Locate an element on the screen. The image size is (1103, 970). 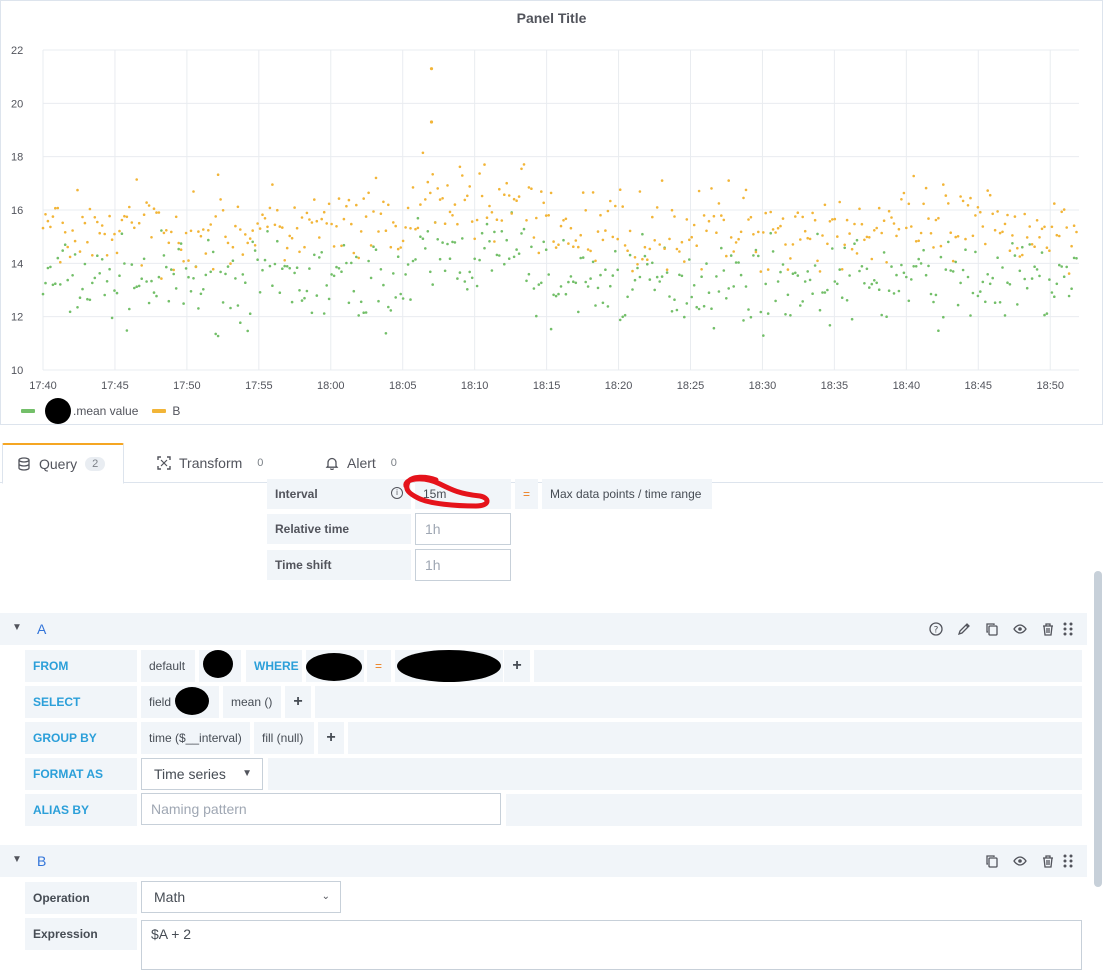
tab-transform: Transform 0 is located at coordinates (213, 463).